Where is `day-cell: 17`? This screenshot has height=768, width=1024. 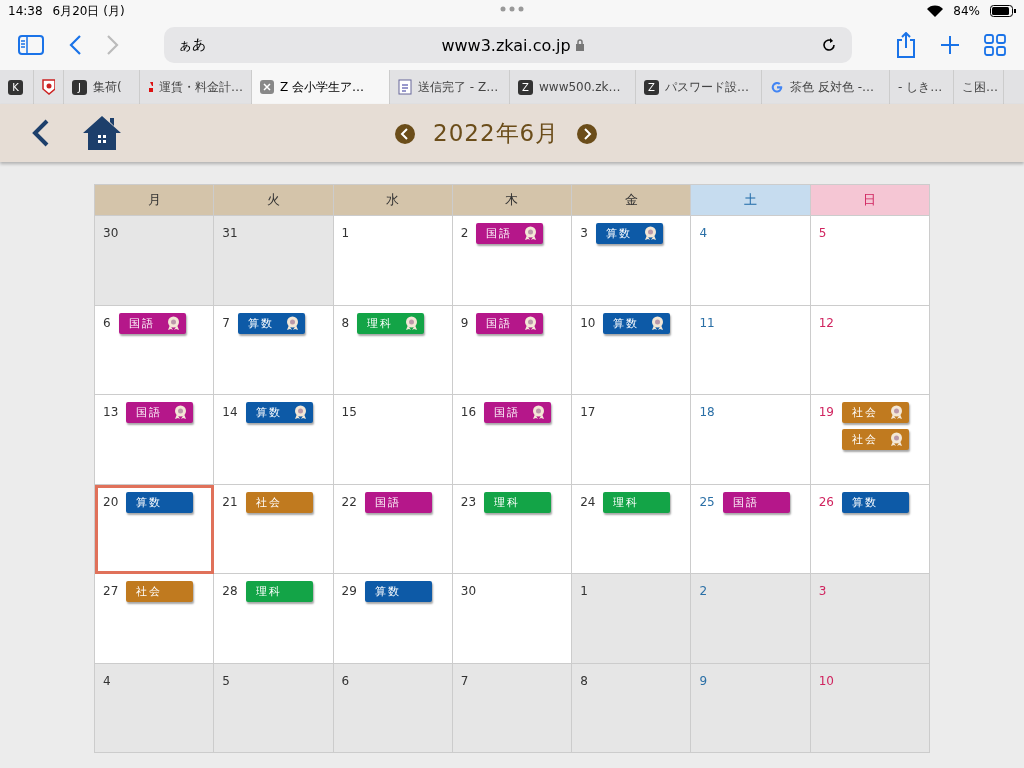 day-cell: 17 is located at coordinates (632, 440).